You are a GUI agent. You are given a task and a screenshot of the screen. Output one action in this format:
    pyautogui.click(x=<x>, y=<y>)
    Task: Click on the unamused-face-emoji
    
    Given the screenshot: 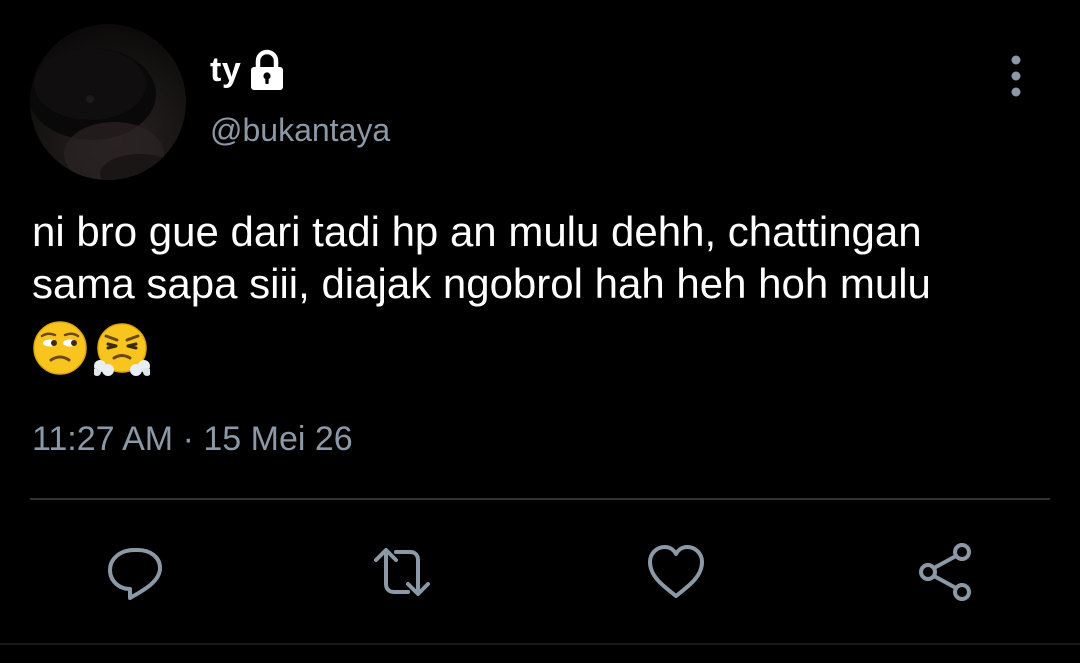 What is the action you would take?
    pyautogui.click(x=60, y=348)
    